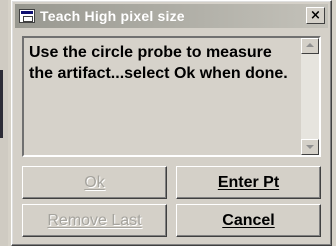 The width and height of the screenshot is (336, 246). I want to click on window-app-icon, so click(27, 16).